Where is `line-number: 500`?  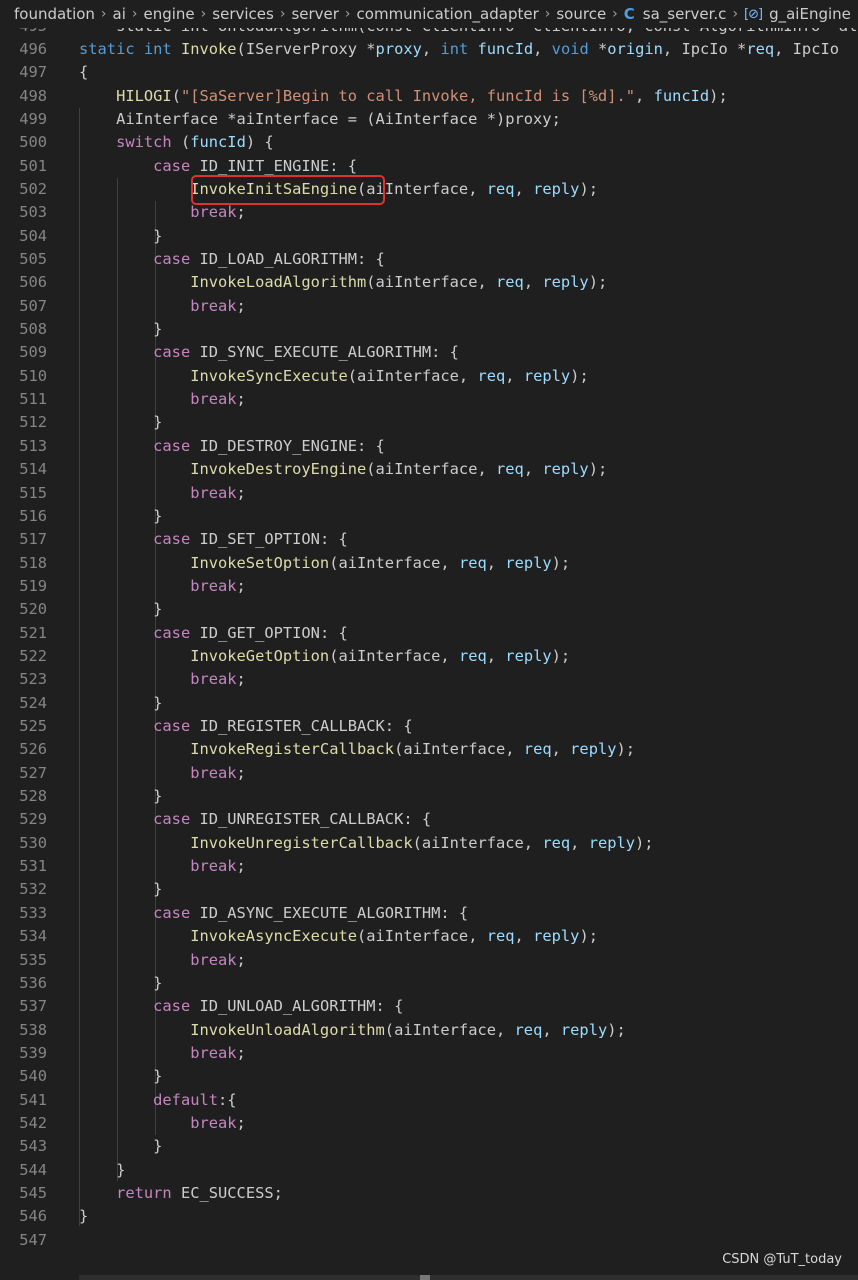
line-number: 500 is located at coordinates (33, 142).